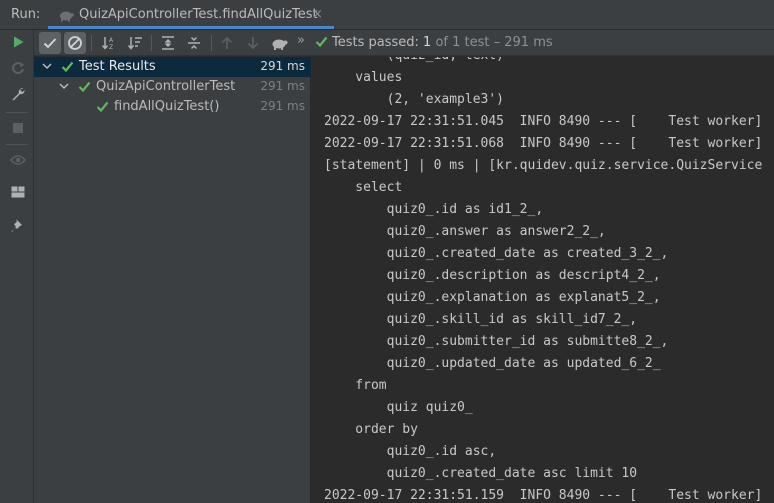 This screenshot has width=774, height=503. What do you see at coordinates (135, 43) in the screenshot?
I see `sort-by-duration-icon` at bounding box center [135, 43].